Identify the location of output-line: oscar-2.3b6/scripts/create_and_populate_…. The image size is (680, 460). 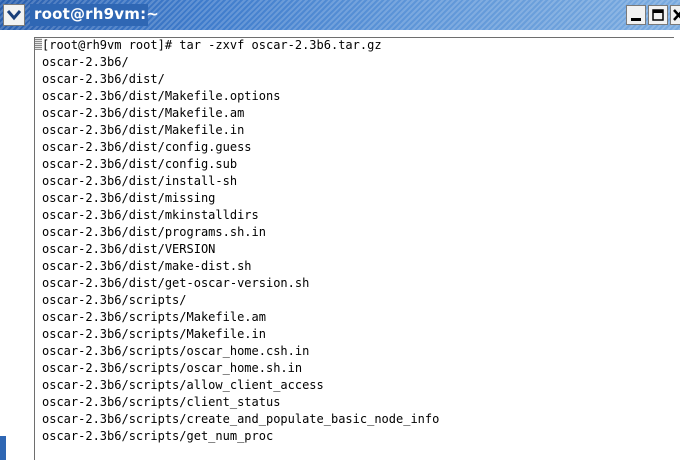
(241, 419).